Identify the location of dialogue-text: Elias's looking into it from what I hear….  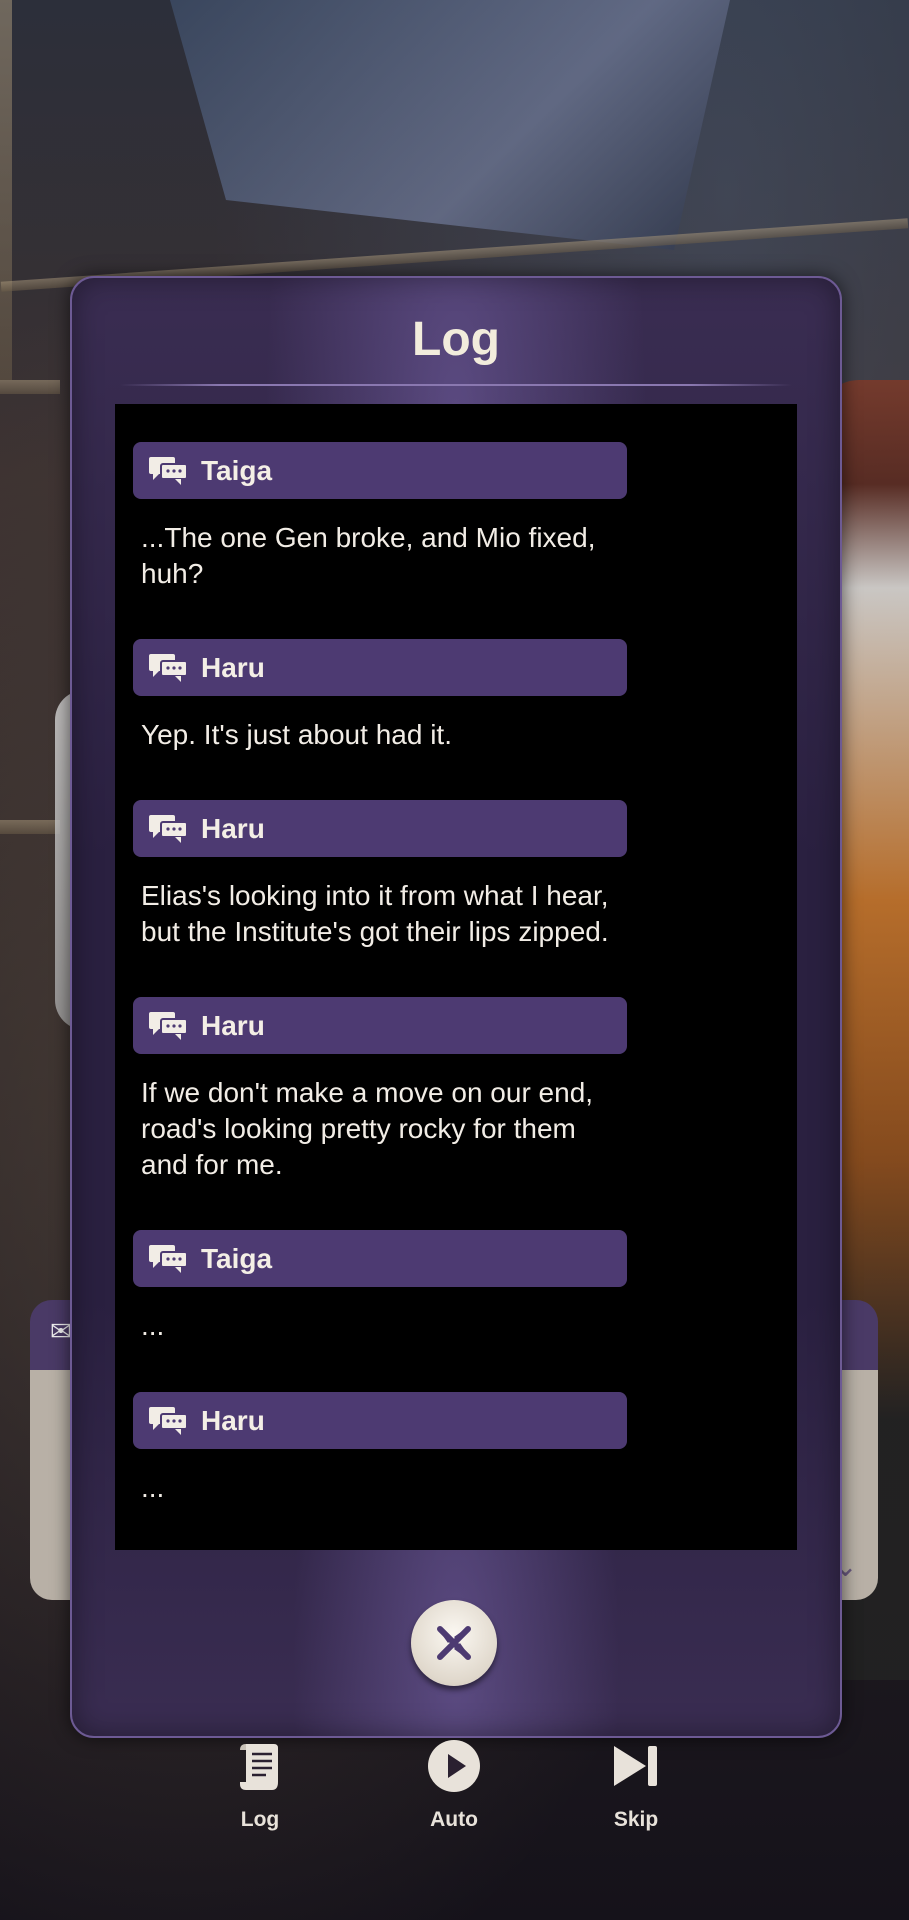
(375, 913).